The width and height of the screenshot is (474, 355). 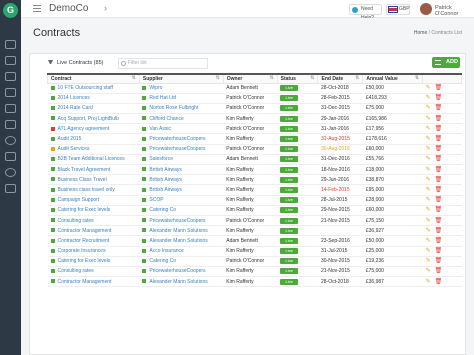 What do you see at coordinates (10, 76) in the screenshot?
I see `suppliers-icon` at bounding box center [10, 76].